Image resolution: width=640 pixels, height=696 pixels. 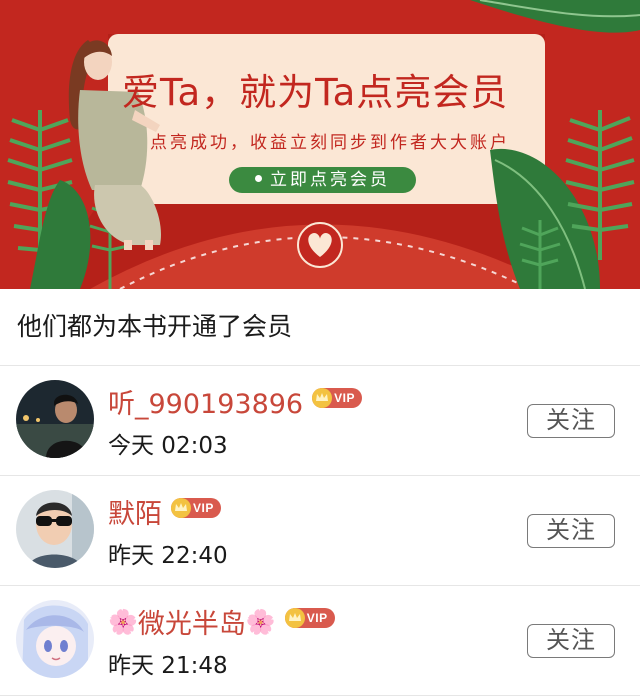 I want to click on member-time: 昨天 22:40, so click(x=168, y=556).